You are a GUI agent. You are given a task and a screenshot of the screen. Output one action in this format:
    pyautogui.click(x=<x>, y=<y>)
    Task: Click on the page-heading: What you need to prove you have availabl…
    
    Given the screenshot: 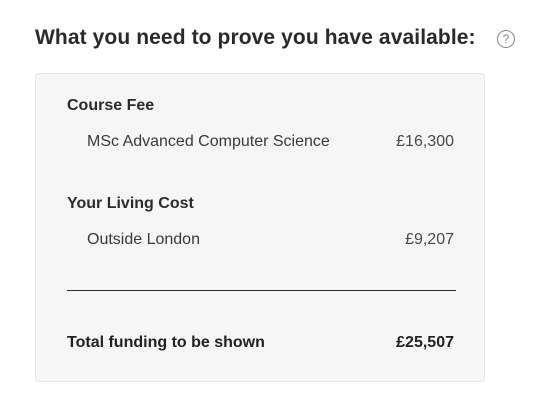 What is the action you would take?
    pyautogui.click(x=255, y=37)
    